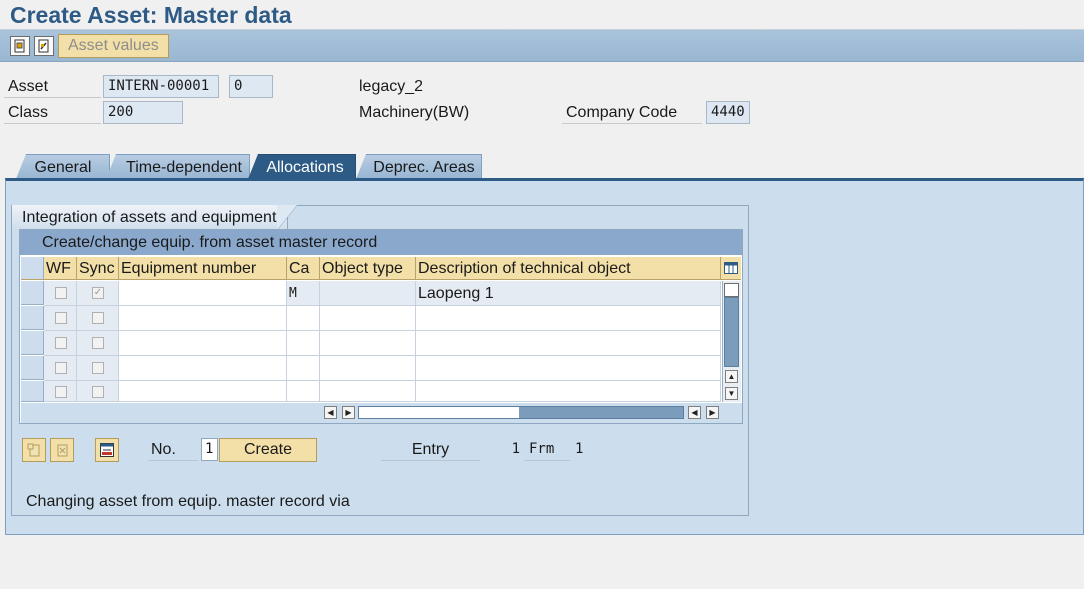 The width and height of the screenshot is (1084, 589). I want to click on company-code-label: Company Code, so click(632, 112).